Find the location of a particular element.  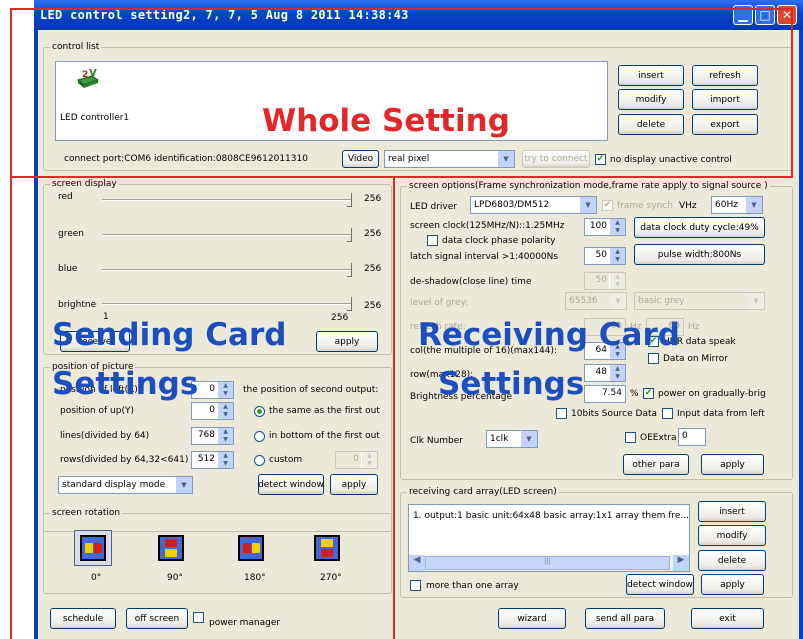

grey-mode-select: basic grey ▼ is located at coordinates (699, 301).